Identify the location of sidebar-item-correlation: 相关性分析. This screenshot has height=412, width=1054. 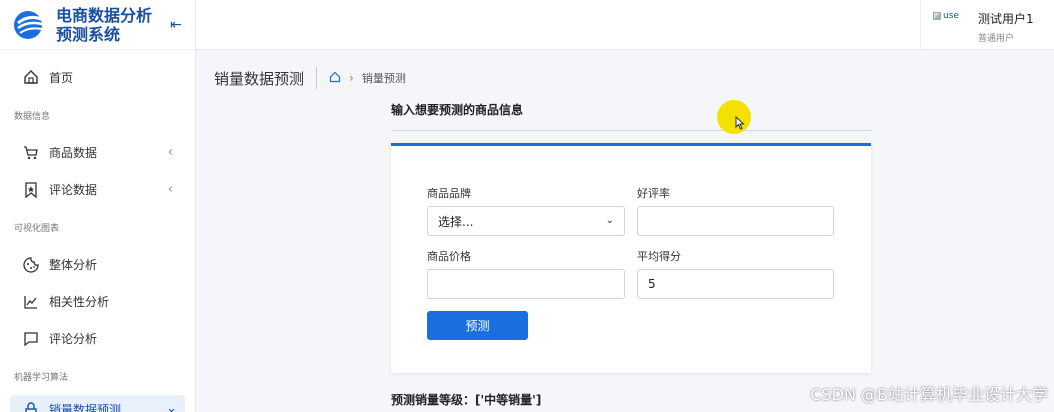
(97, 301).